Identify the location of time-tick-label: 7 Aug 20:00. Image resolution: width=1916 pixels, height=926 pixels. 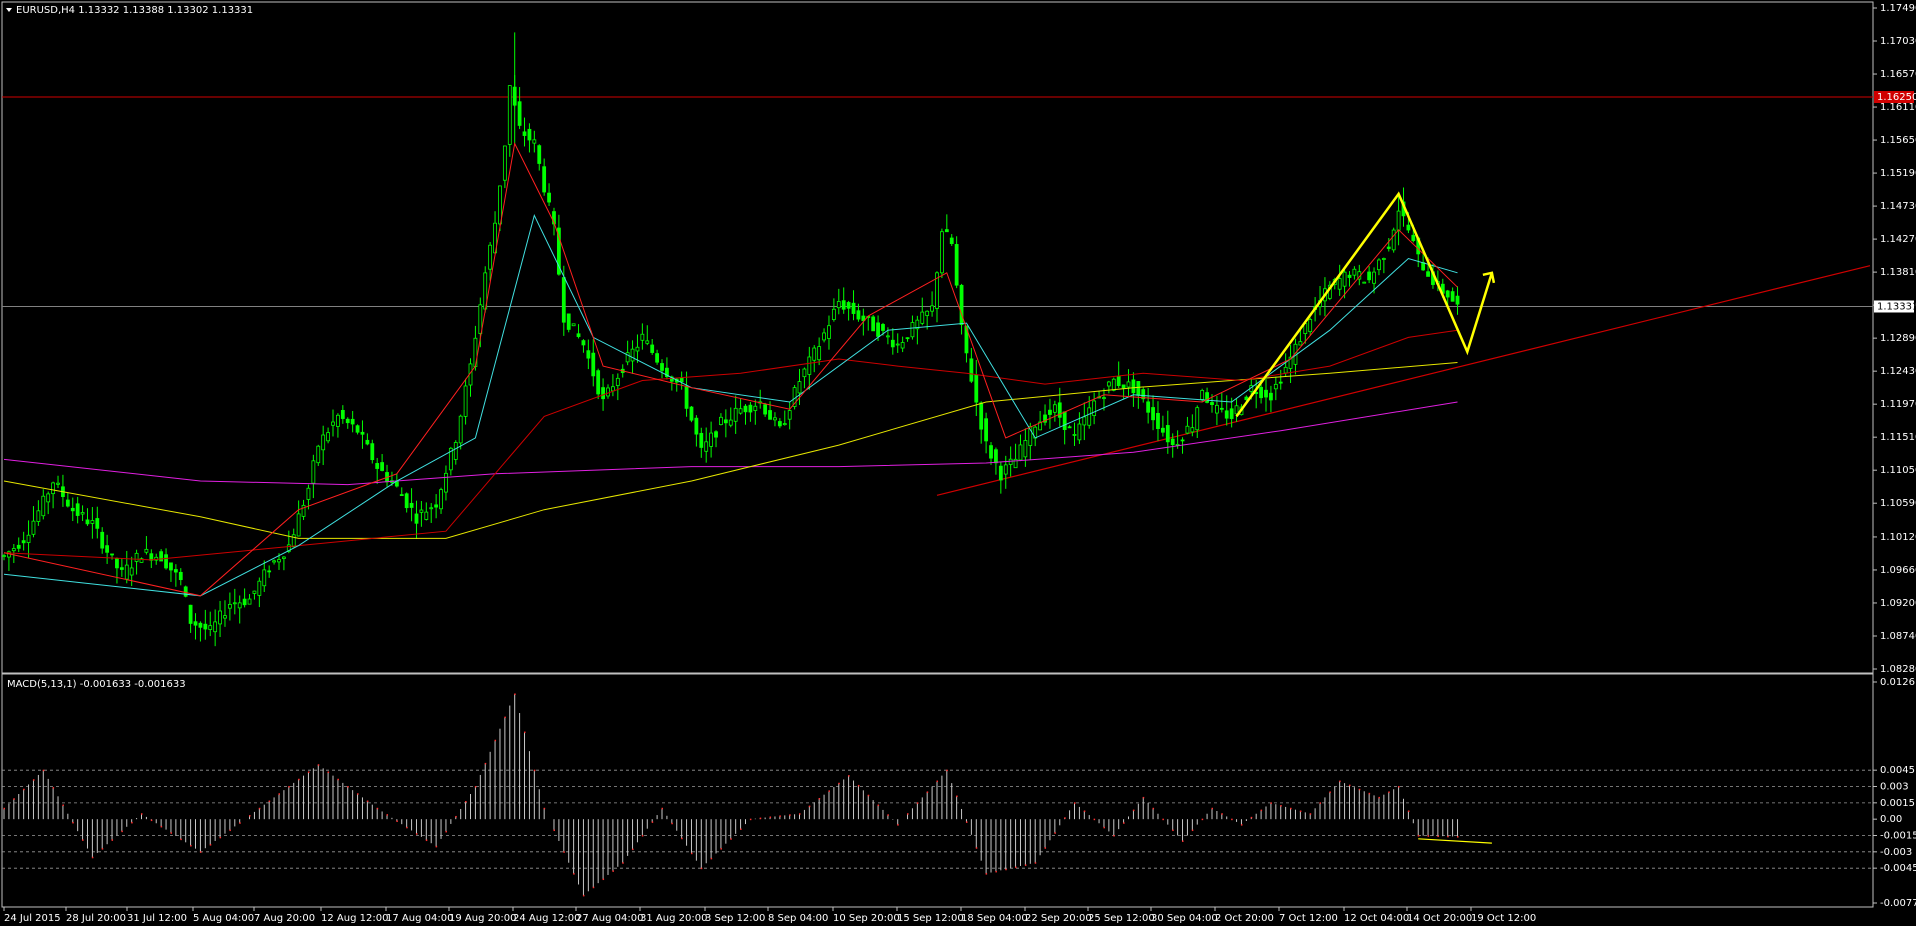
(284, 918).